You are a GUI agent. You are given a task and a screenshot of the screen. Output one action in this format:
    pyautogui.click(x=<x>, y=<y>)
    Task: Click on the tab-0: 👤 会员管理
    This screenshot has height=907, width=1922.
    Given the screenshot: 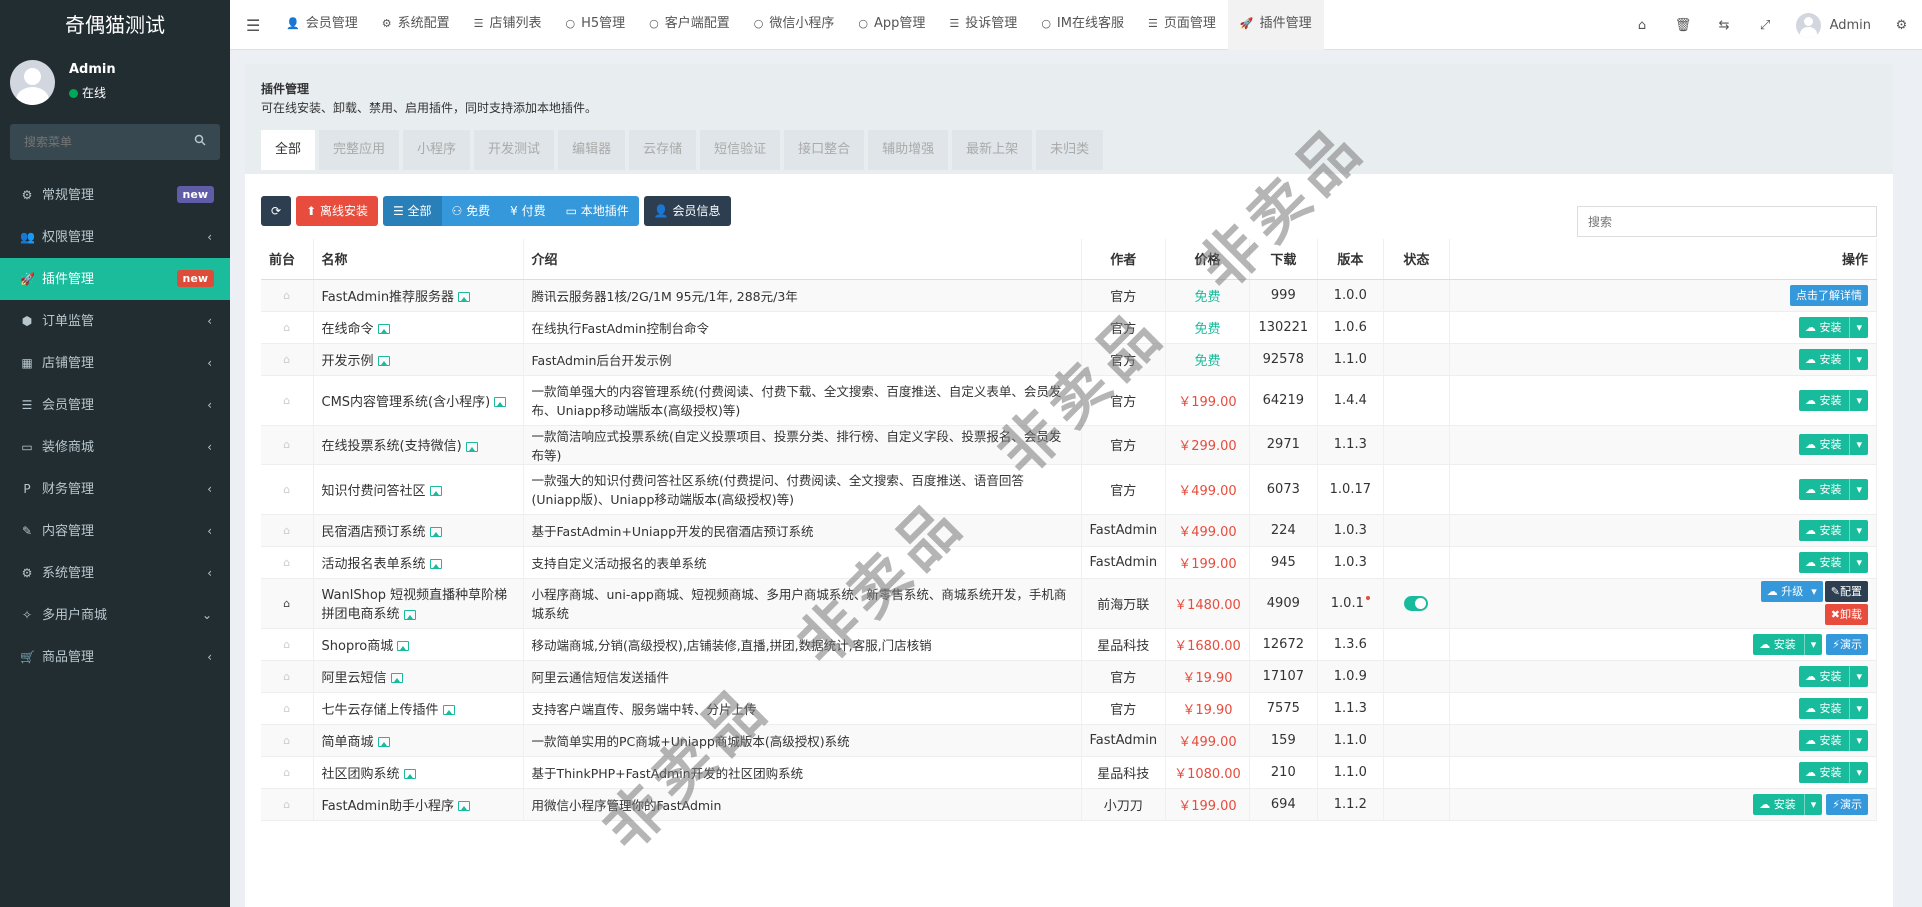 What is the action you would take?
    pyautogui.click(x=322, y=25)
    